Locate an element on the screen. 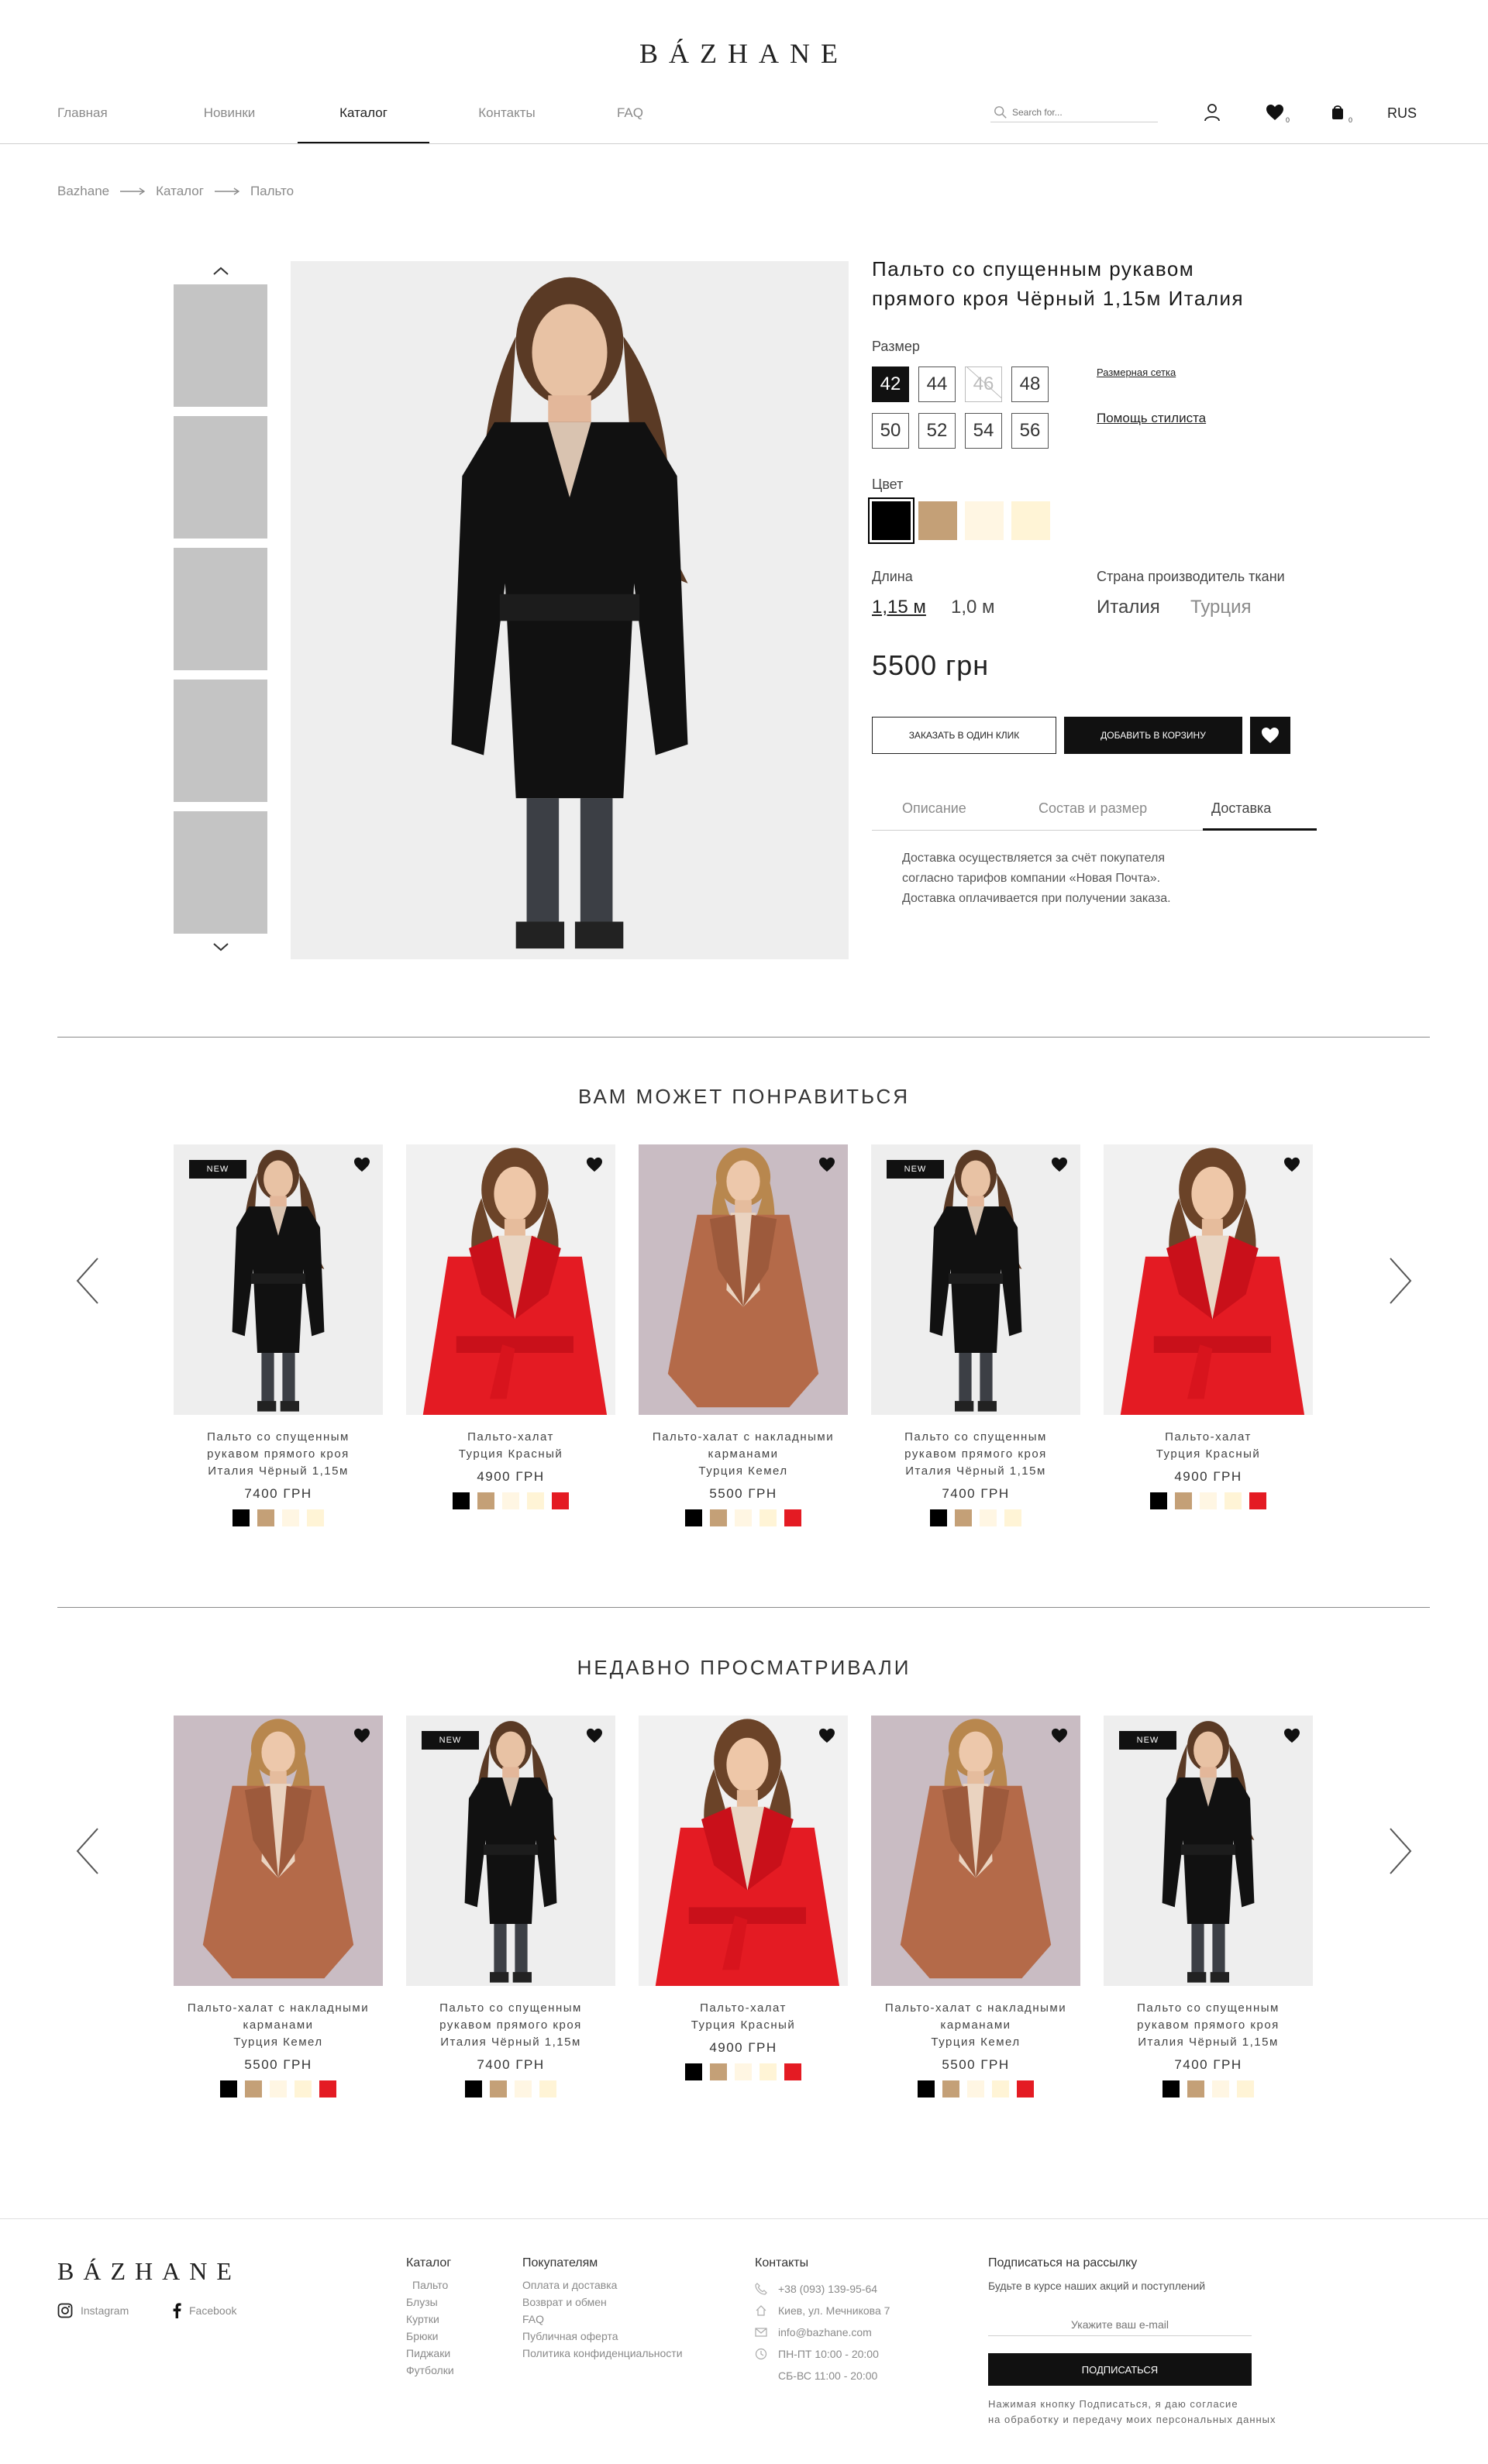 Image resolution: width=1488 pixels, height=2464 pixels. stylist-help-link: Помощь стилиста is located at coordinates (1151, 418).